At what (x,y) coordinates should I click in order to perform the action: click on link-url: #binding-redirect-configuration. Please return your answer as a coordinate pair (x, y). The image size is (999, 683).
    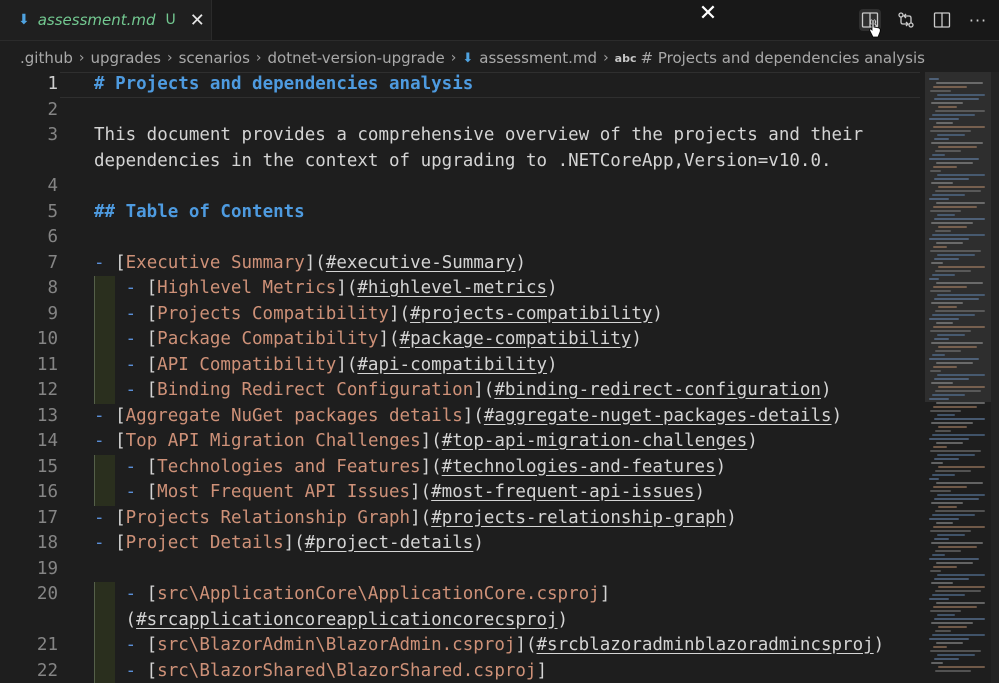
    Looking at the image, I should click on (657, 390).